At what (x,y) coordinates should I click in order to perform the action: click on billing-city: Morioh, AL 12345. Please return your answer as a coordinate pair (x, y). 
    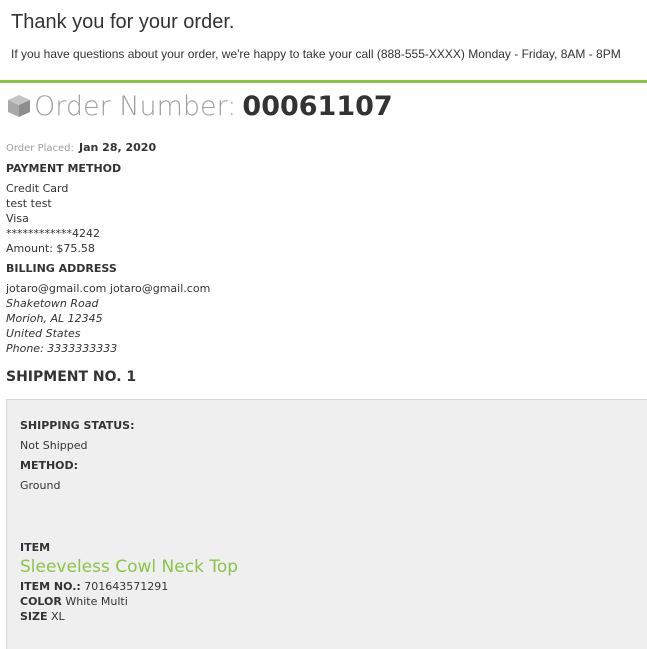
    Looking at the image, I should click on (54, 318).